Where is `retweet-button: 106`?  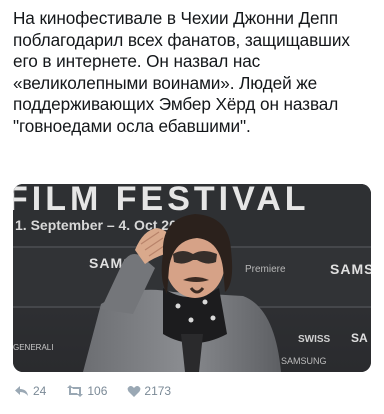
retweet-button: 106 is located at coordinates (86, 391).